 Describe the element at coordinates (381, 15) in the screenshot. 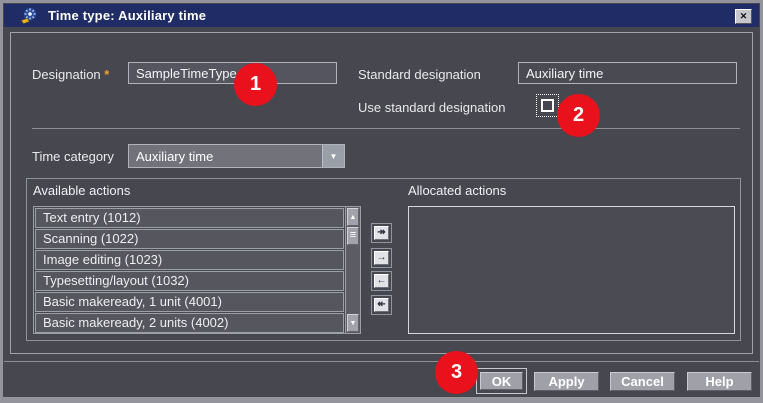

I see `title-bar: Time type: Auxiliary time ✕` at that location.